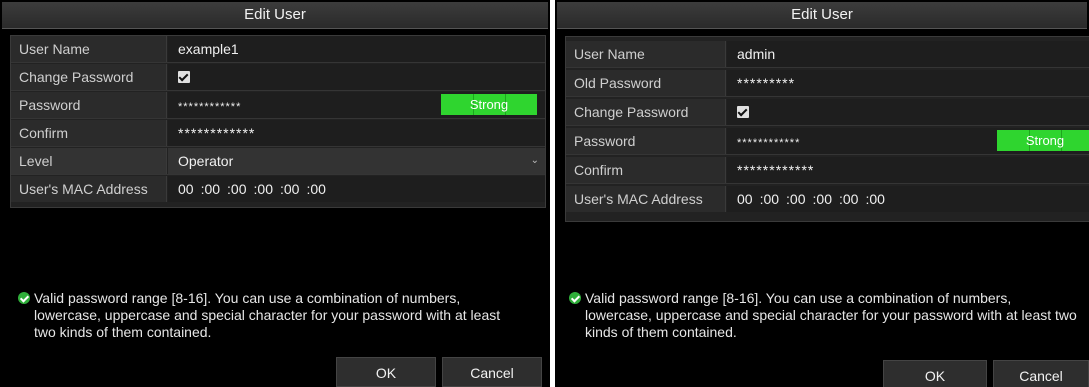  What do you see at coordinates (356, 161) in the screenshot?
I see `level-select: Operator ⌄` at bounding box center [356, 161].